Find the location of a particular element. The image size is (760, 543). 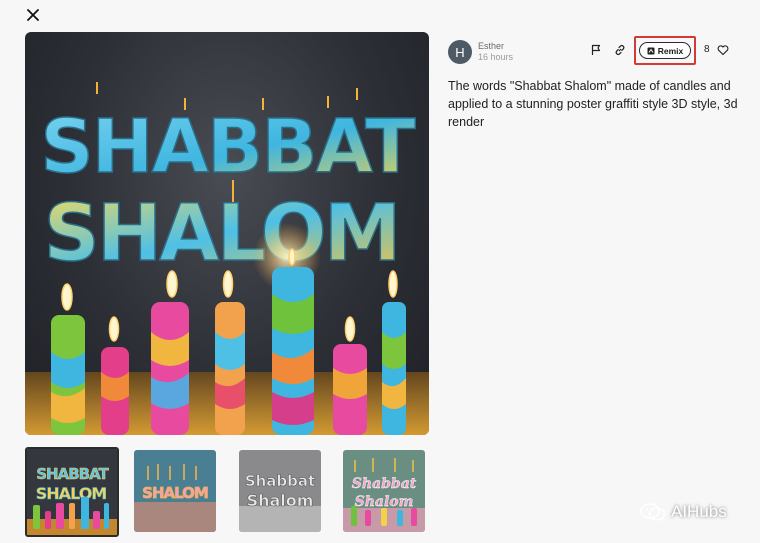

remix-icon is located at coordinates (651, 50).